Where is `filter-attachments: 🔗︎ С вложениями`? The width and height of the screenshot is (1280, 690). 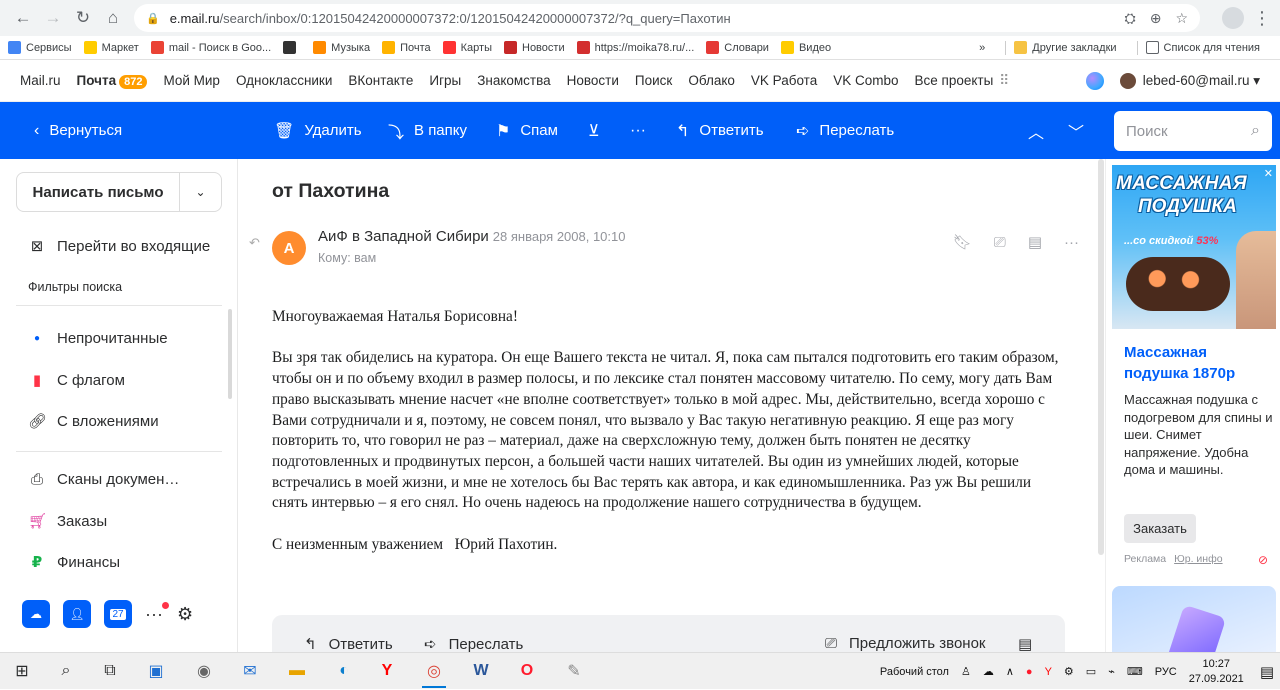
filter-attachments: 🔗︎ С вложениями is located at coordinates (93, 421).